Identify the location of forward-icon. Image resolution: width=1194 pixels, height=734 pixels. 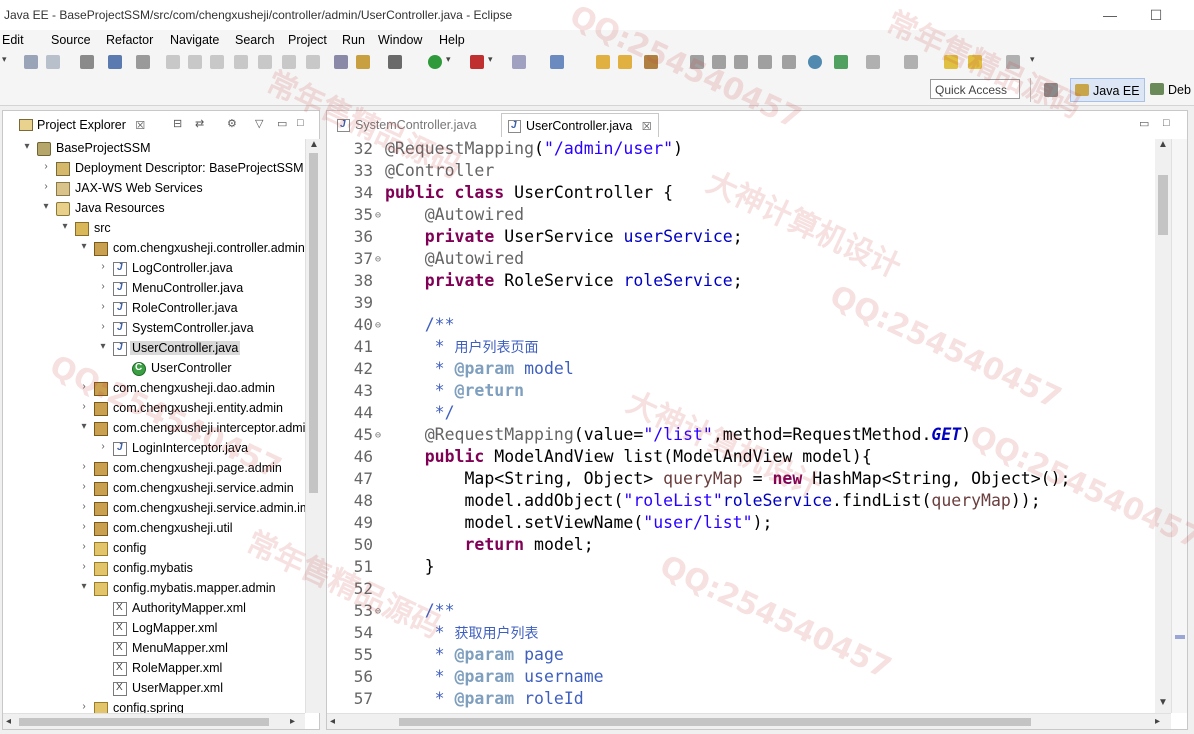
(1013, 62).